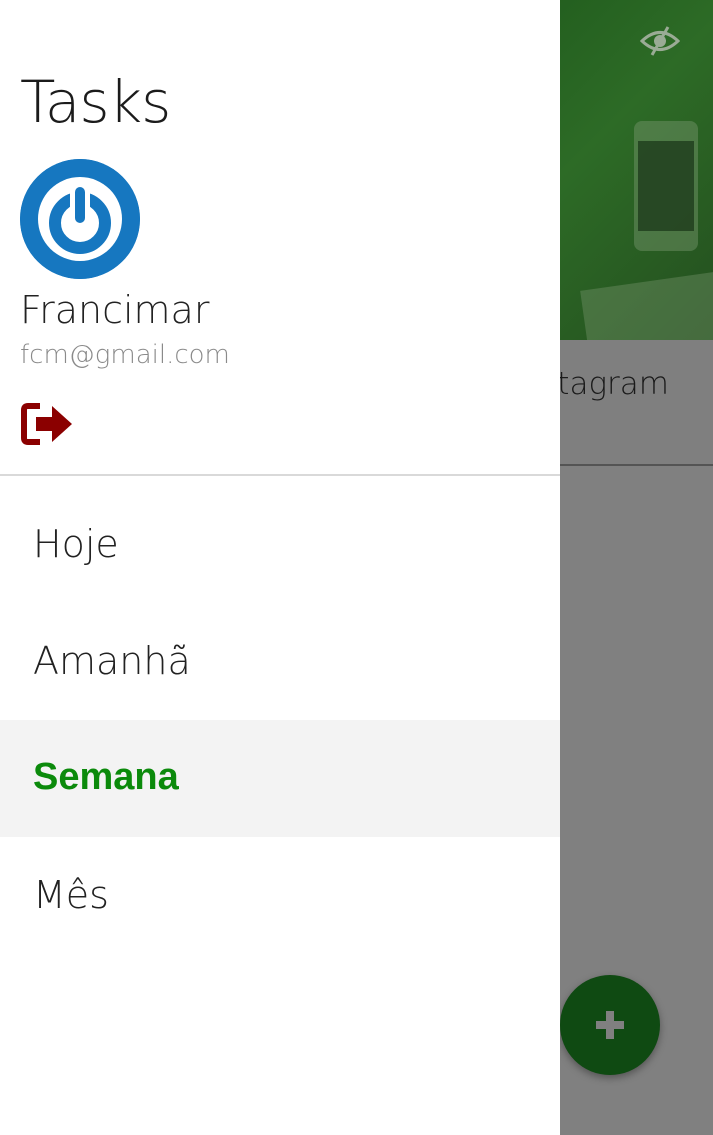 The width and height of the screenshot is (713, 1135). What do you see at coordinates (125, 355) in the screenshot?
I see `user-email: fcm@gmail.com` at bounding box center [125, 355].